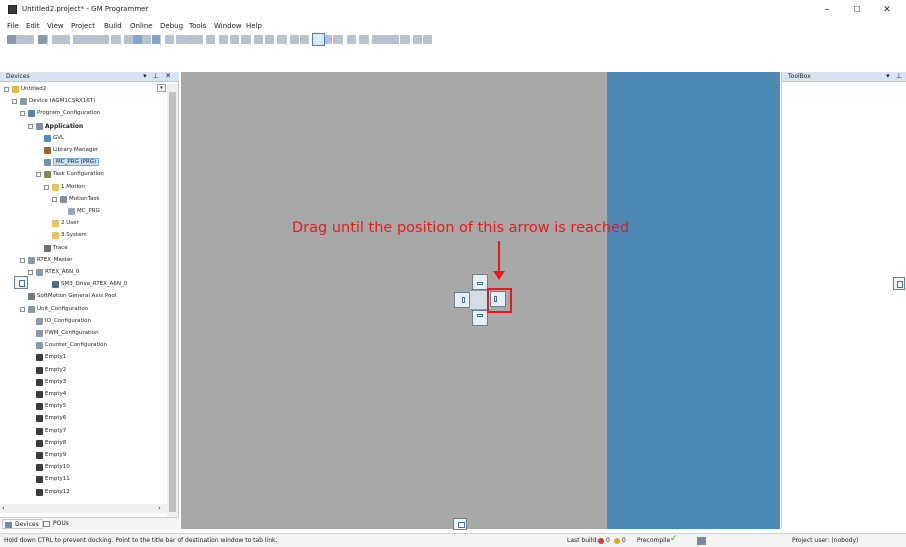  What do you see at coordinates (462, 300) in the screenshot?
I see `dock-left-button` at bounding box center [462, 300].